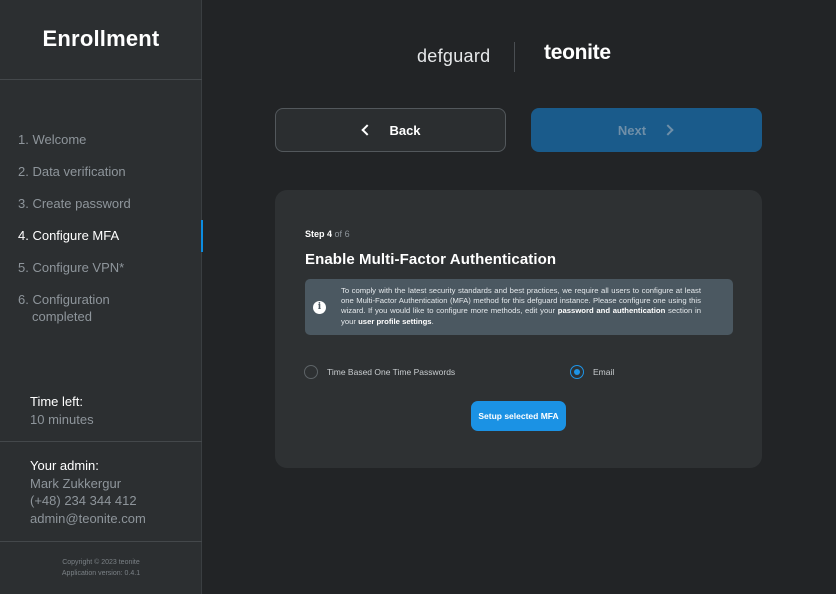 The height and width of the screenshot is (594, 836). What do you see at coordinates (88, 518) in the screenshot?
I see `admin-email: admin@teonite.com` at bounding box center [88, 518].